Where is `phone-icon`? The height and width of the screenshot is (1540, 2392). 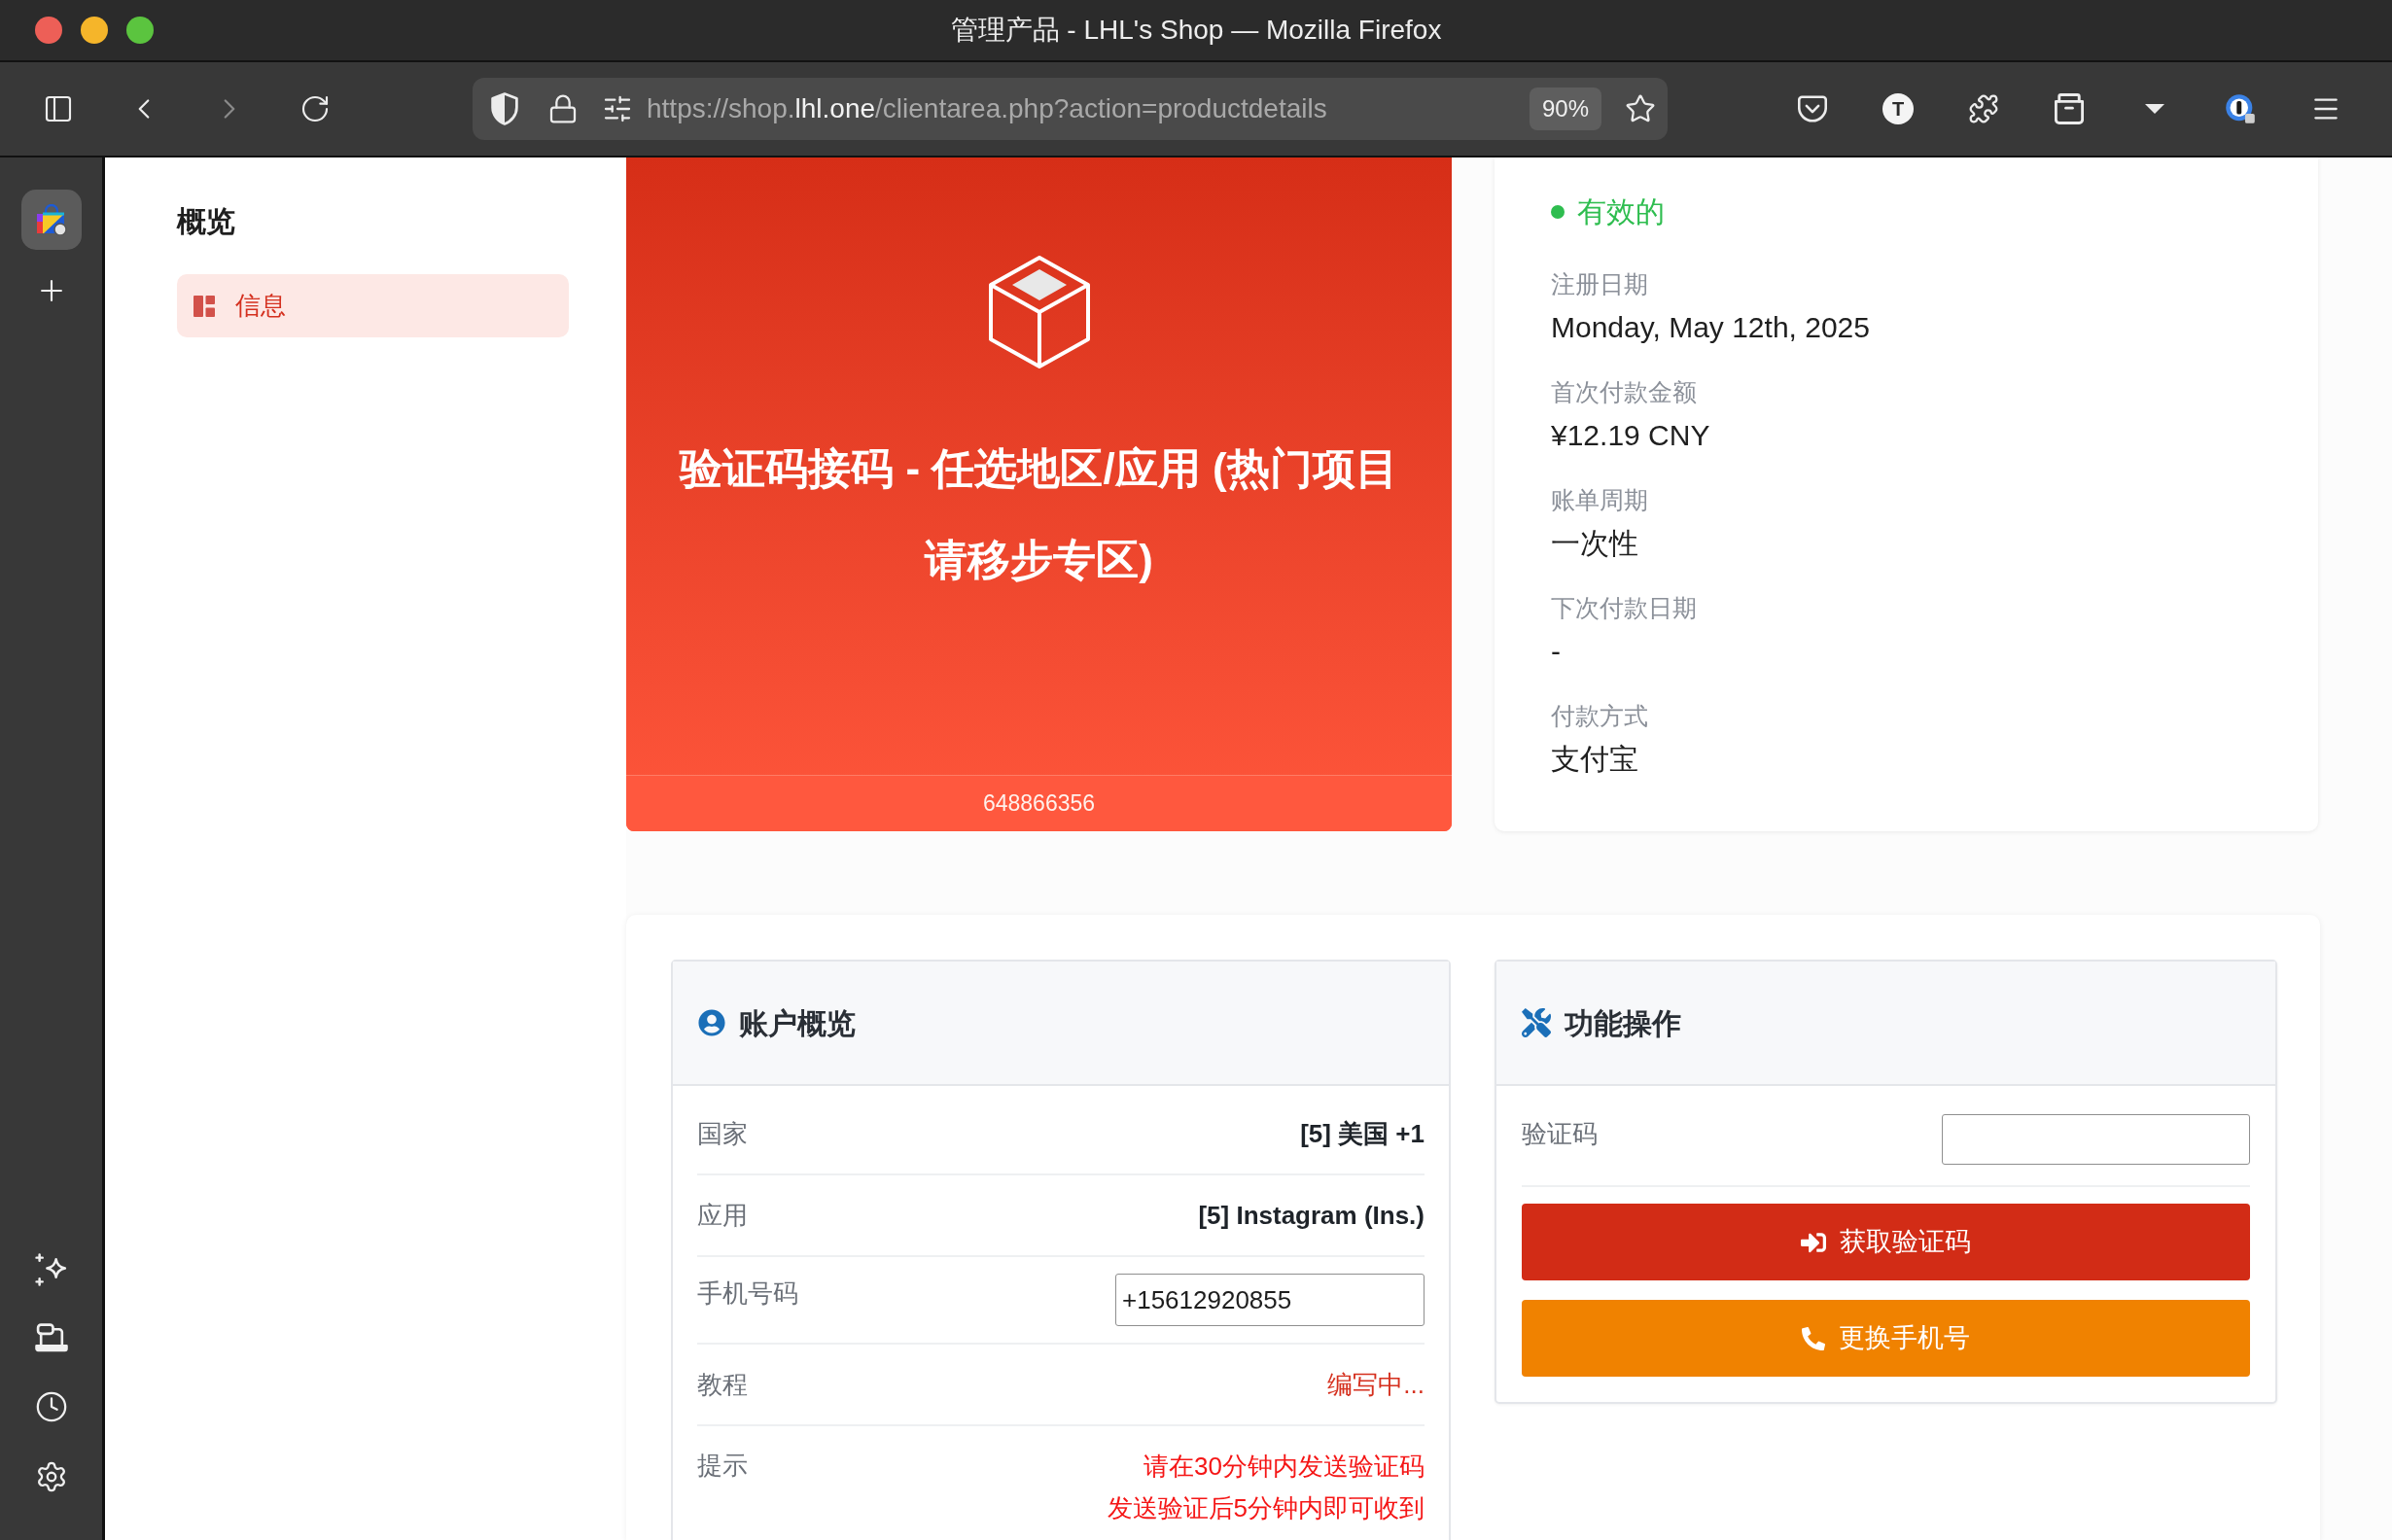
phone-icon is located at coordinates (1814, 1338).